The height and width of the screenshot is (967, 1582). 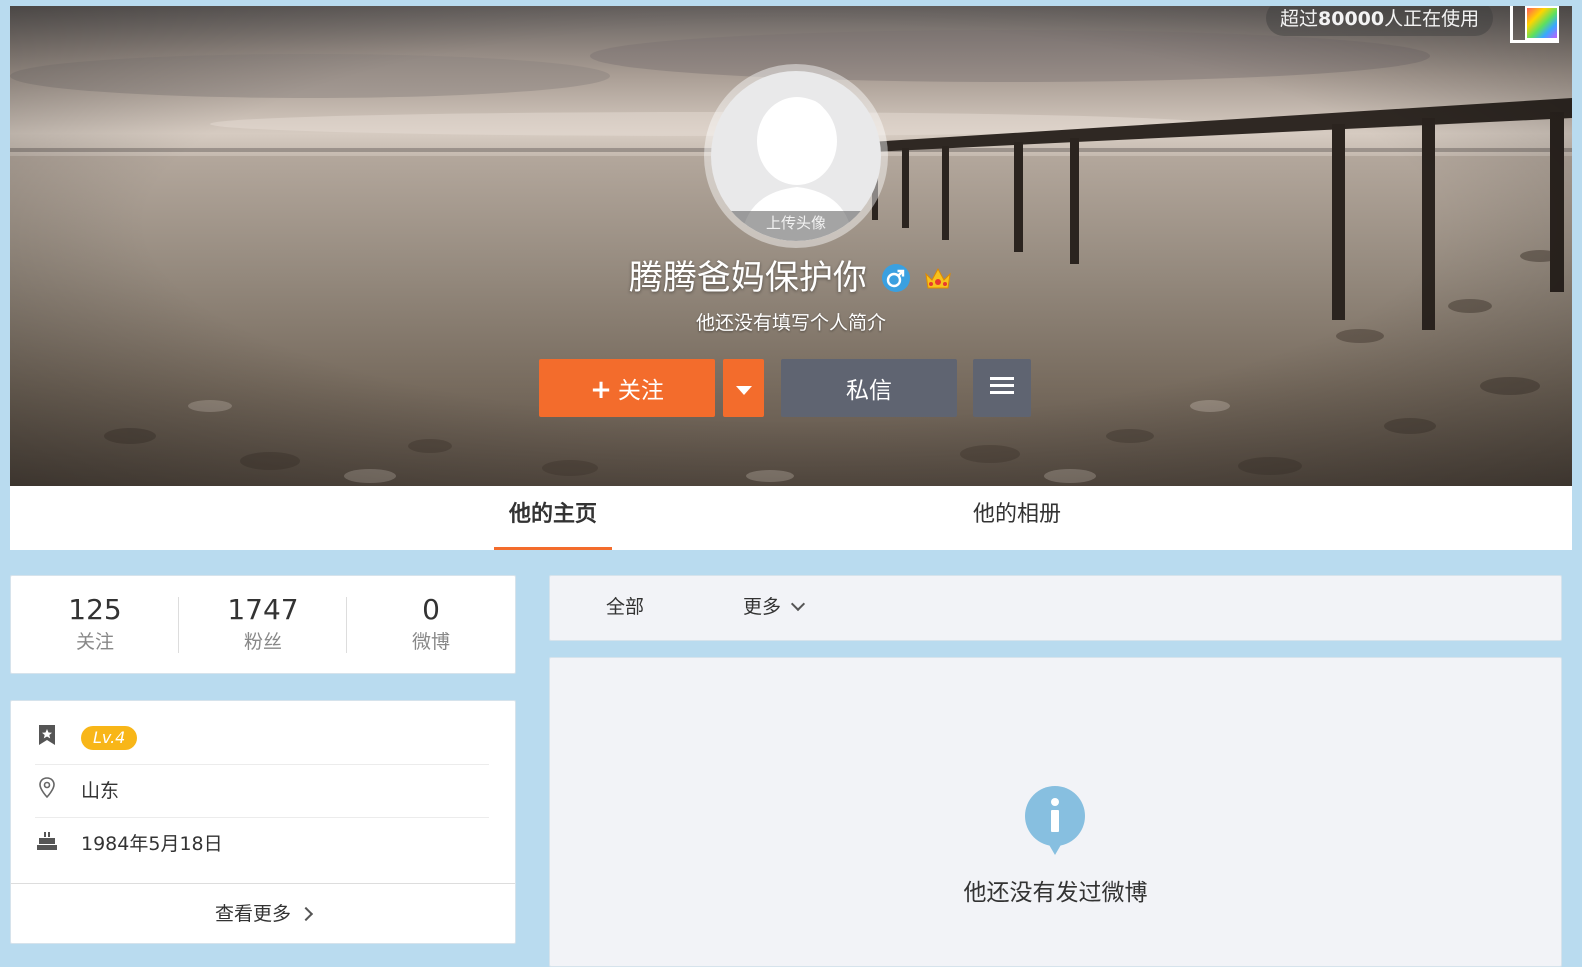 I want to click on skin-switcher-icon, so click(x=1534, y=24).